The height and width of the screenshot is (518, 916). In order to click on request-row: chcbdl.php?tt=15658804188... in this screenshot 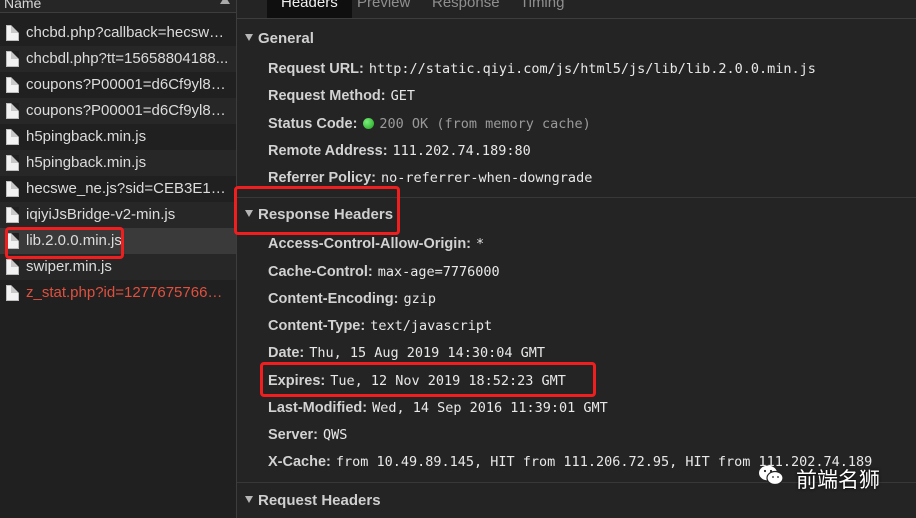, I will do `click(118, 59)`.